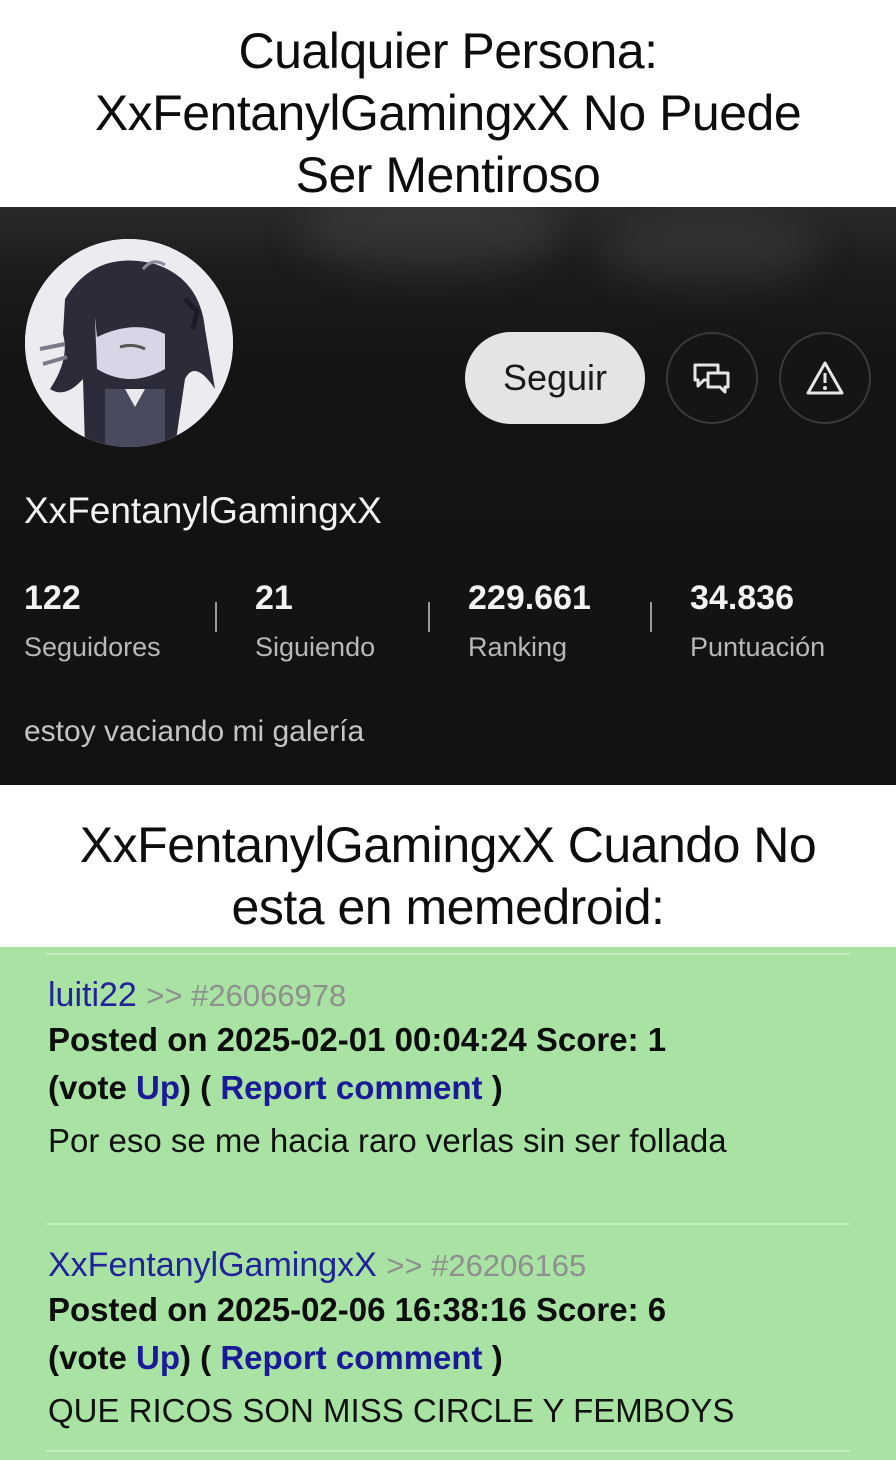 The width and height of the screenshot is (896, 1460). I want to click on stat-value: 21, so click(274, 598).